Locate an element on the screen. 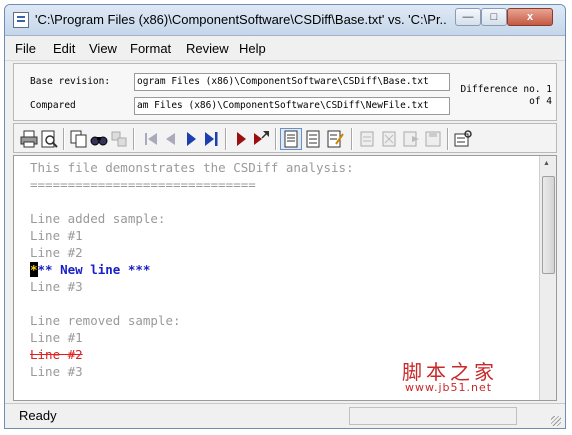 Image resolution: width=572 pixels, height=435 pixels. save-report-icon is located at coordinates (433, 139).